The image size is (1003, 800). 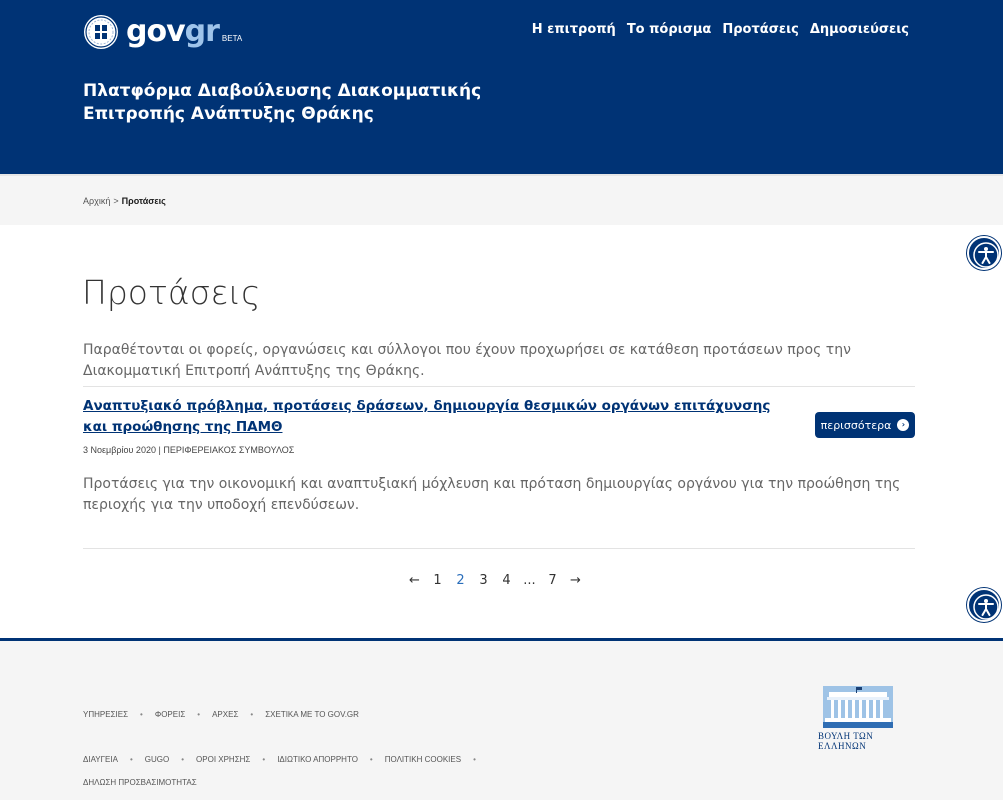 I want to click on footer-link-accessibility: ΔΗΛΩΣΗ ΠΡΟΣΒΑΣΙΜΟΤΗΤΑΣ, so click(x=140, y=782).